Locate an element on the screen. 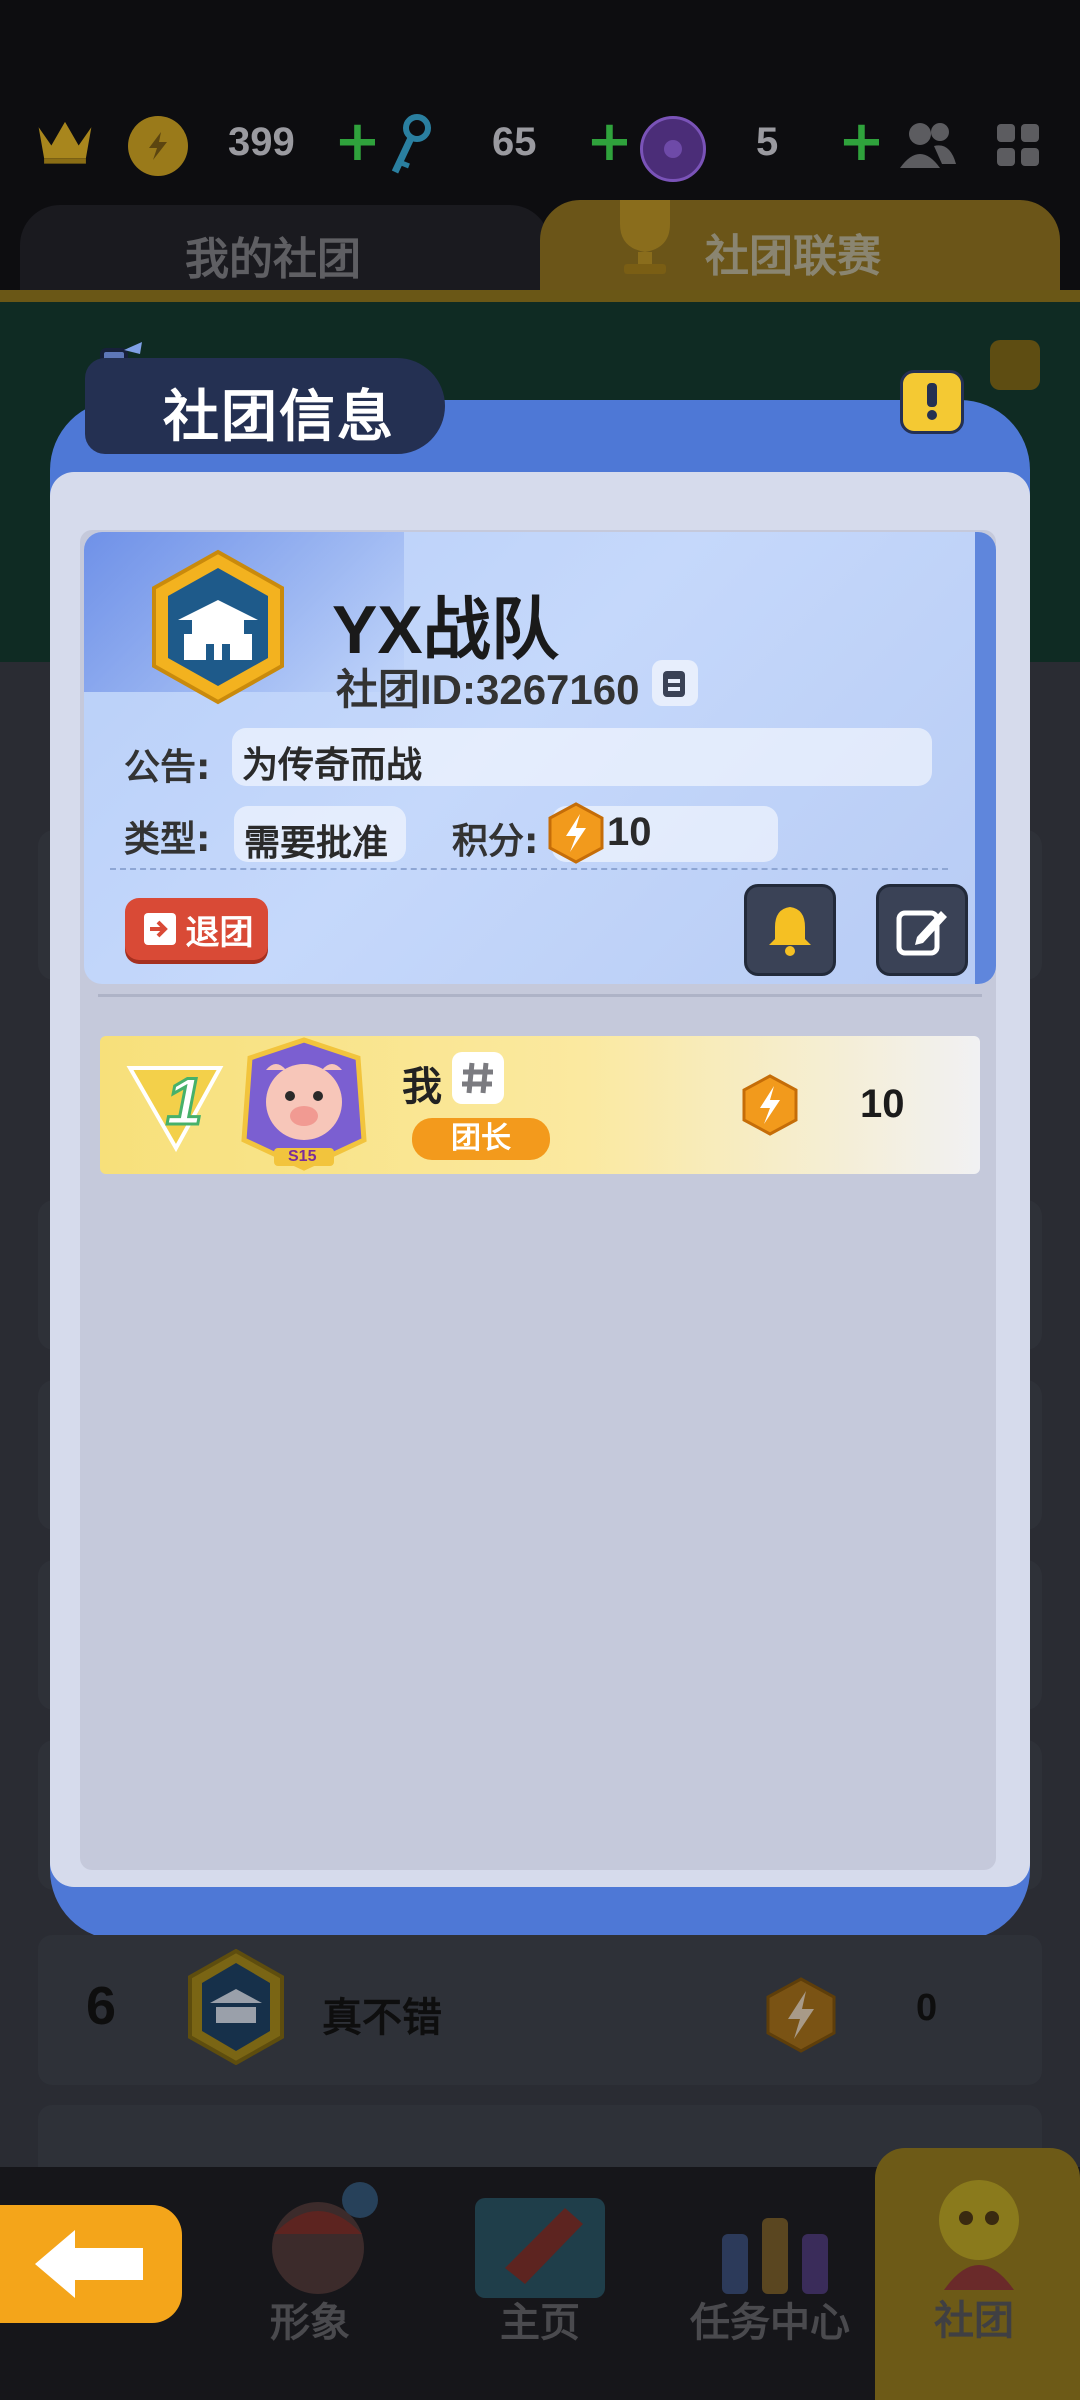  tab-underline is located at coordinates (540, 296).